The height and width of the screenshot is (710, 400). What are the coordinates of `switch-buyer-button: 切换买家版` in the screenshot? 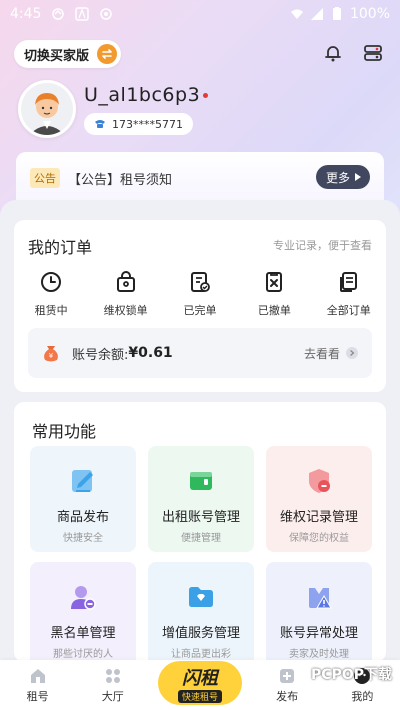 It's located at (68, 54).